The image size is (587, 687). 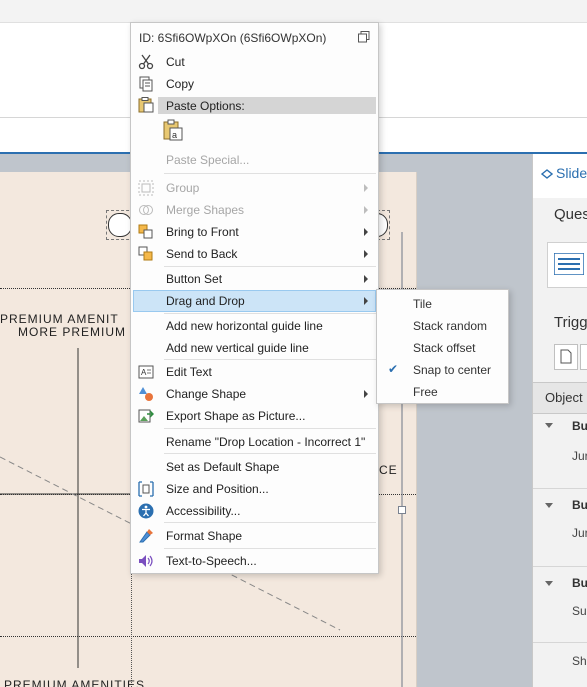 I want to click on question-label: Ques, so click(x=570, y=214).